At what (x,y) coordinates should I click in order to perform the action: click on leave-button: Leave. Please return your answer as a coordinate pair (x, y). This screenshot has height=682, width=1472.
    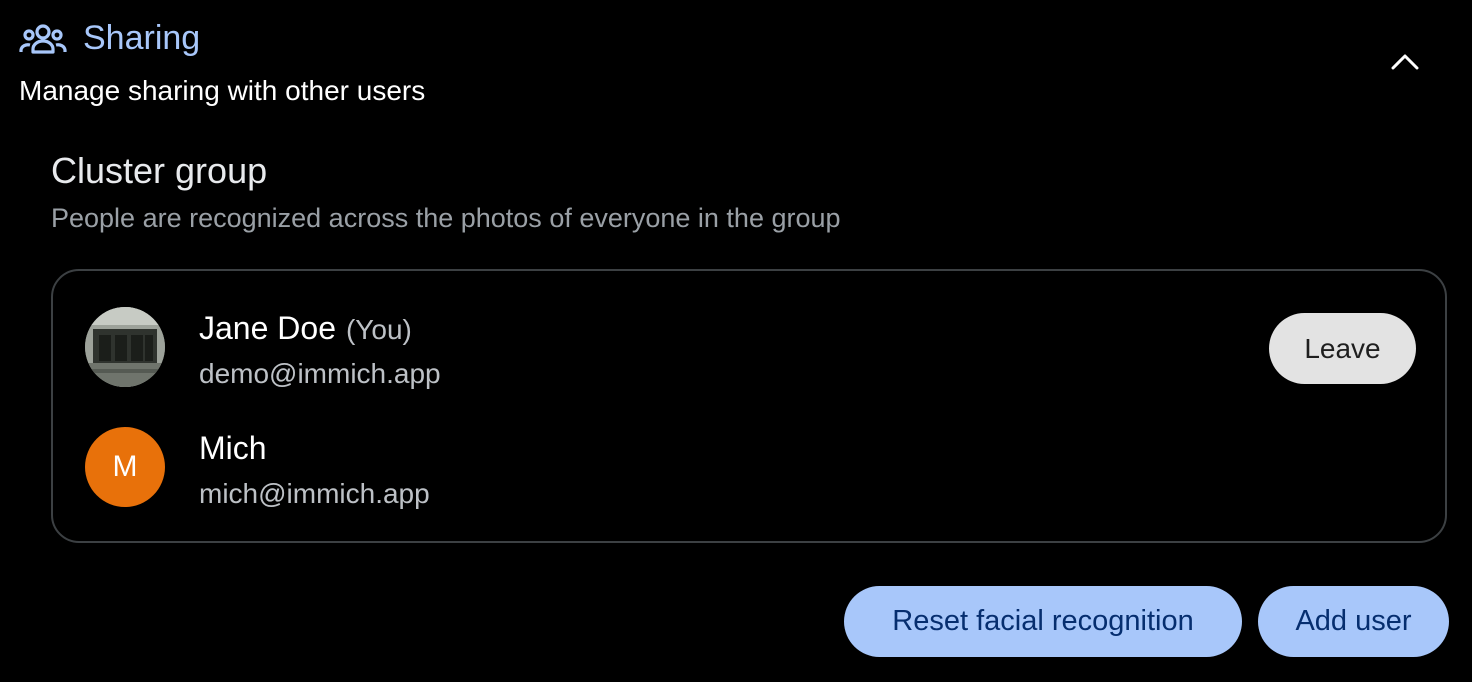
    Looking at the image, I should click on (1342, 348).